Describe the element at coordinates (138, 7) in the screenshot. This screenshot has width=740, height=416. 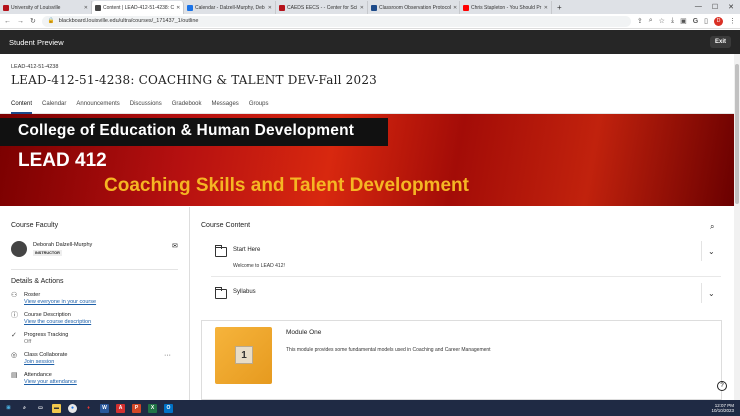
I see `browser-tab-1: Content | LEAD-412-51-4238: C ✕` at that location.